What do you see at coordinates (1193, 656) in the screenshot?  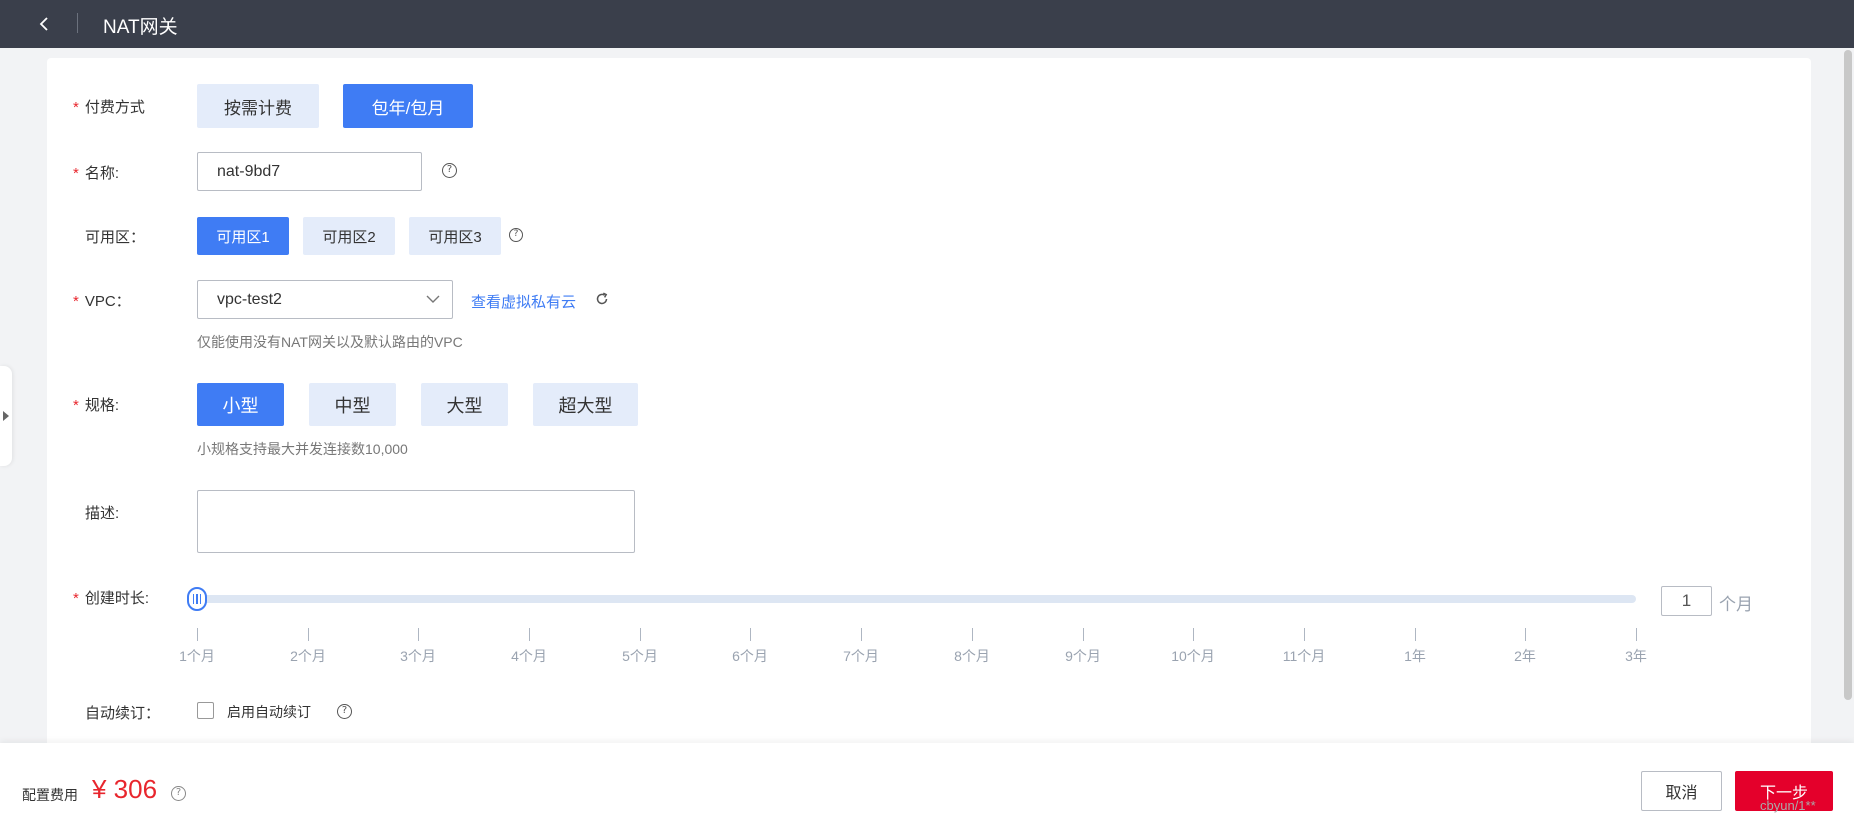 I see `duration-tick-label: 10个月` at bounding box center [1193, 656].